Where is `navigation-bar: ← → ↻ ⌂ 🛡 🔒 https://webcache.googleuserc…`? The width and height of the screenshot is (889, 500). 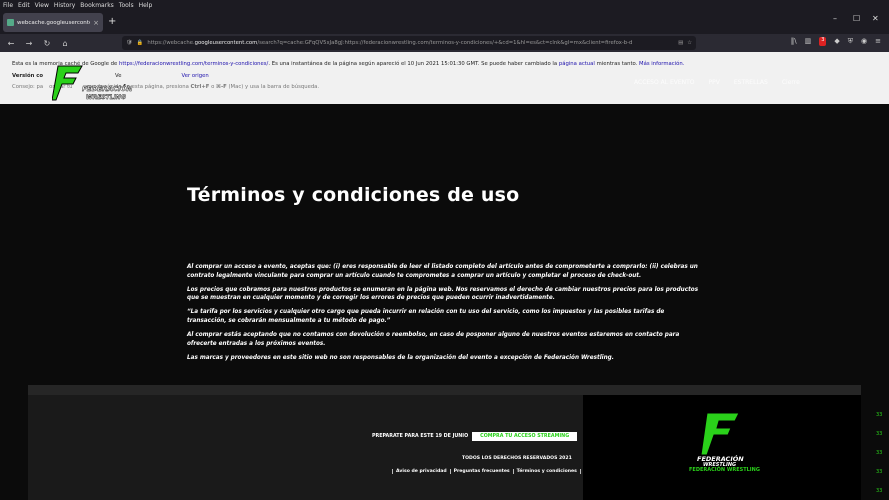
navigation-bar: ← → ↻ ⌂ 🛡 🔒 https://webcache.googleuserc… is located at coordinates (444, 43).